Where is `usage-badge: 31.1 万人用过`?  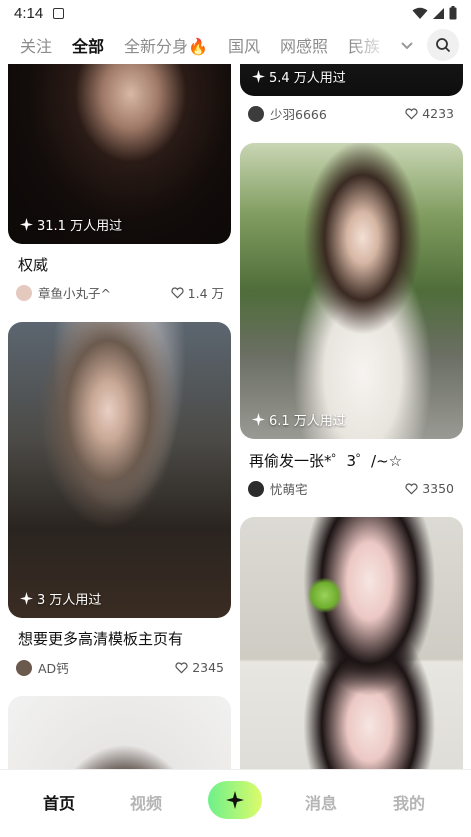
usage-badge: 31.1 万人用过 is located at coordinates (71, 224).